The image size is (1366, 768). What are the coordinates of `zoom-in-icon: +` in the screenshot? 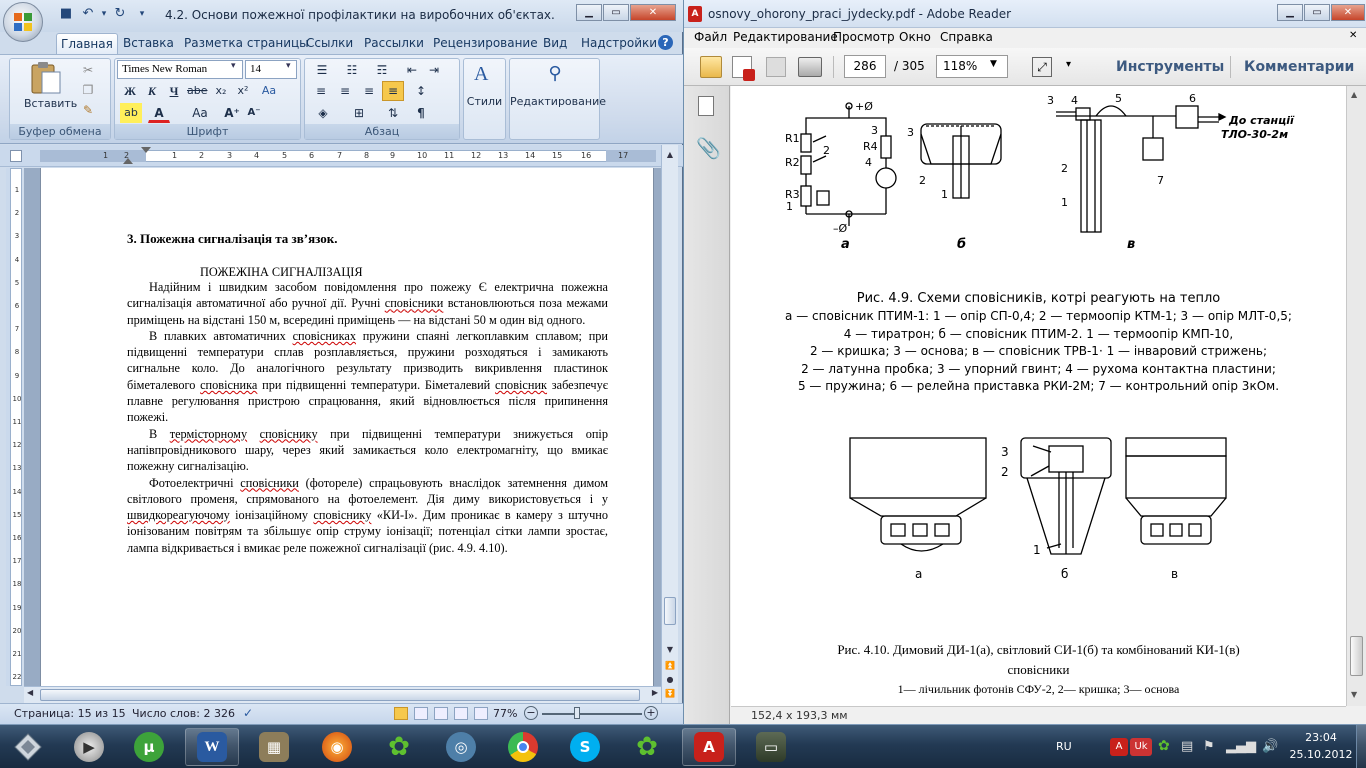 It's located at (651, 713).